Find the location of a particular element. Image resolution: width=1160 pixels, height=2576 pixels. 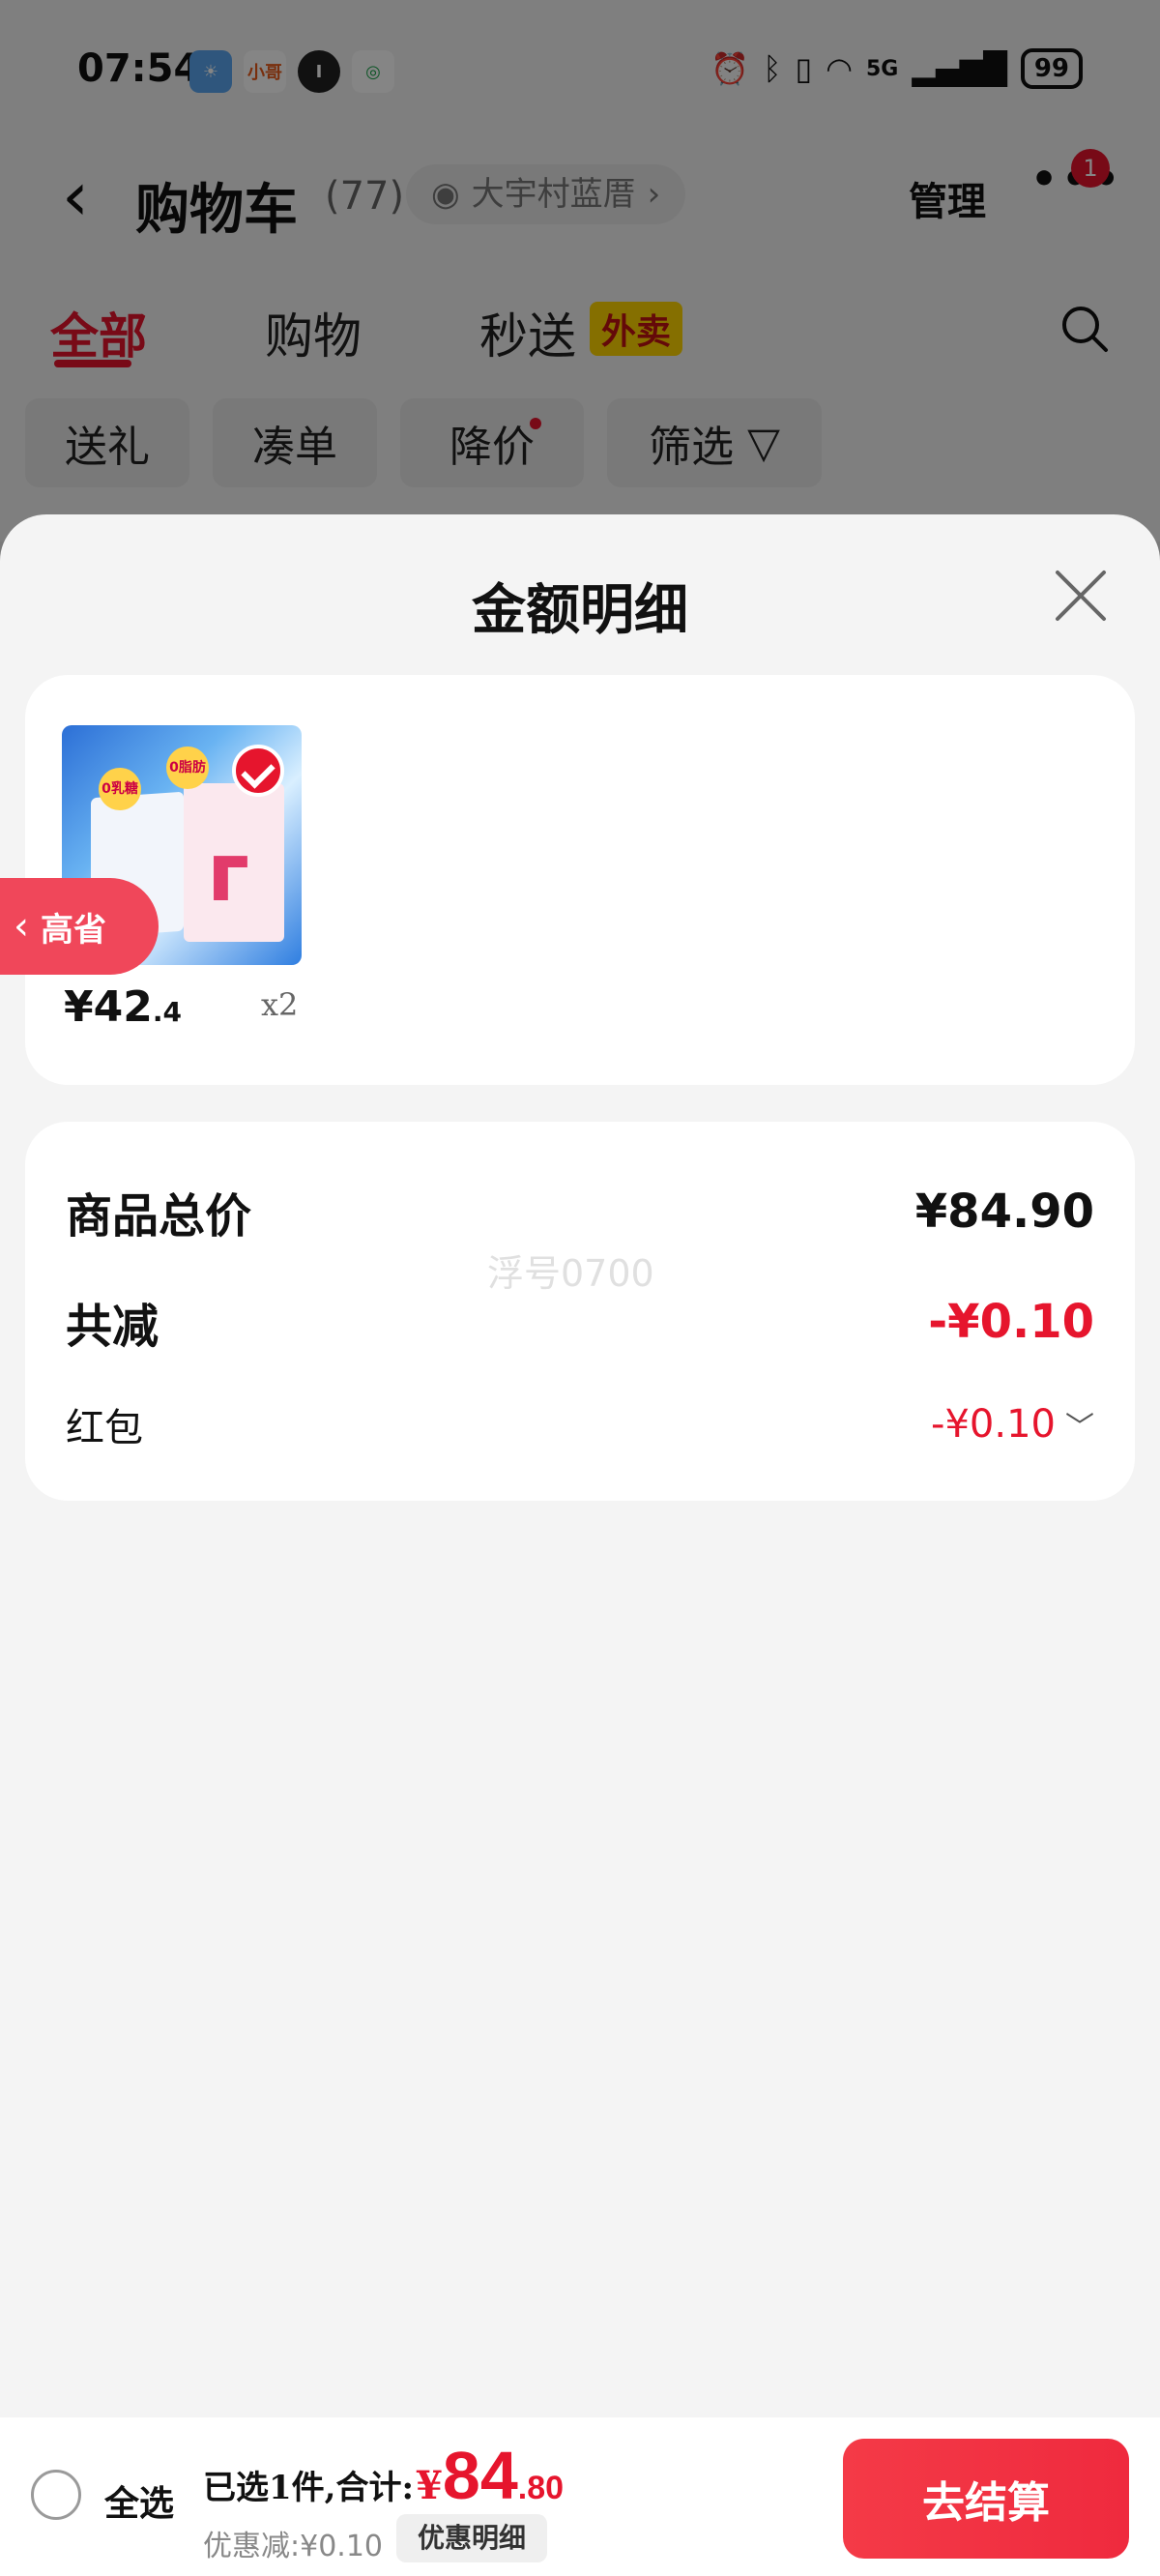

red-packet-value-group: -¥0.10 ﹀ is located at coordinates (1013, 1424).